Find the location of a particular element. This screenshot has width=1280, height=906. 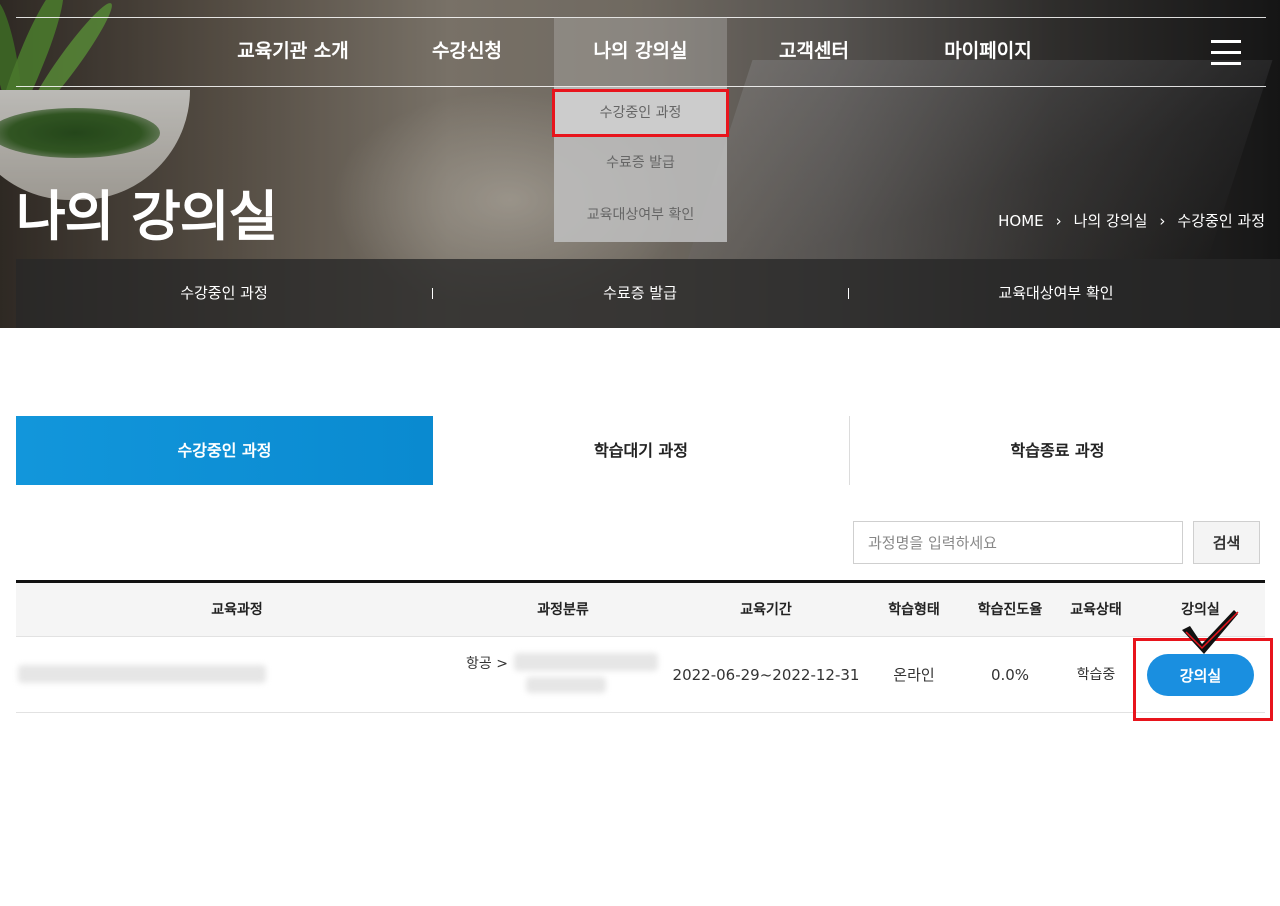

dropdown-item-certificate: 수료증 발급 is located at coordinates (640, 163).